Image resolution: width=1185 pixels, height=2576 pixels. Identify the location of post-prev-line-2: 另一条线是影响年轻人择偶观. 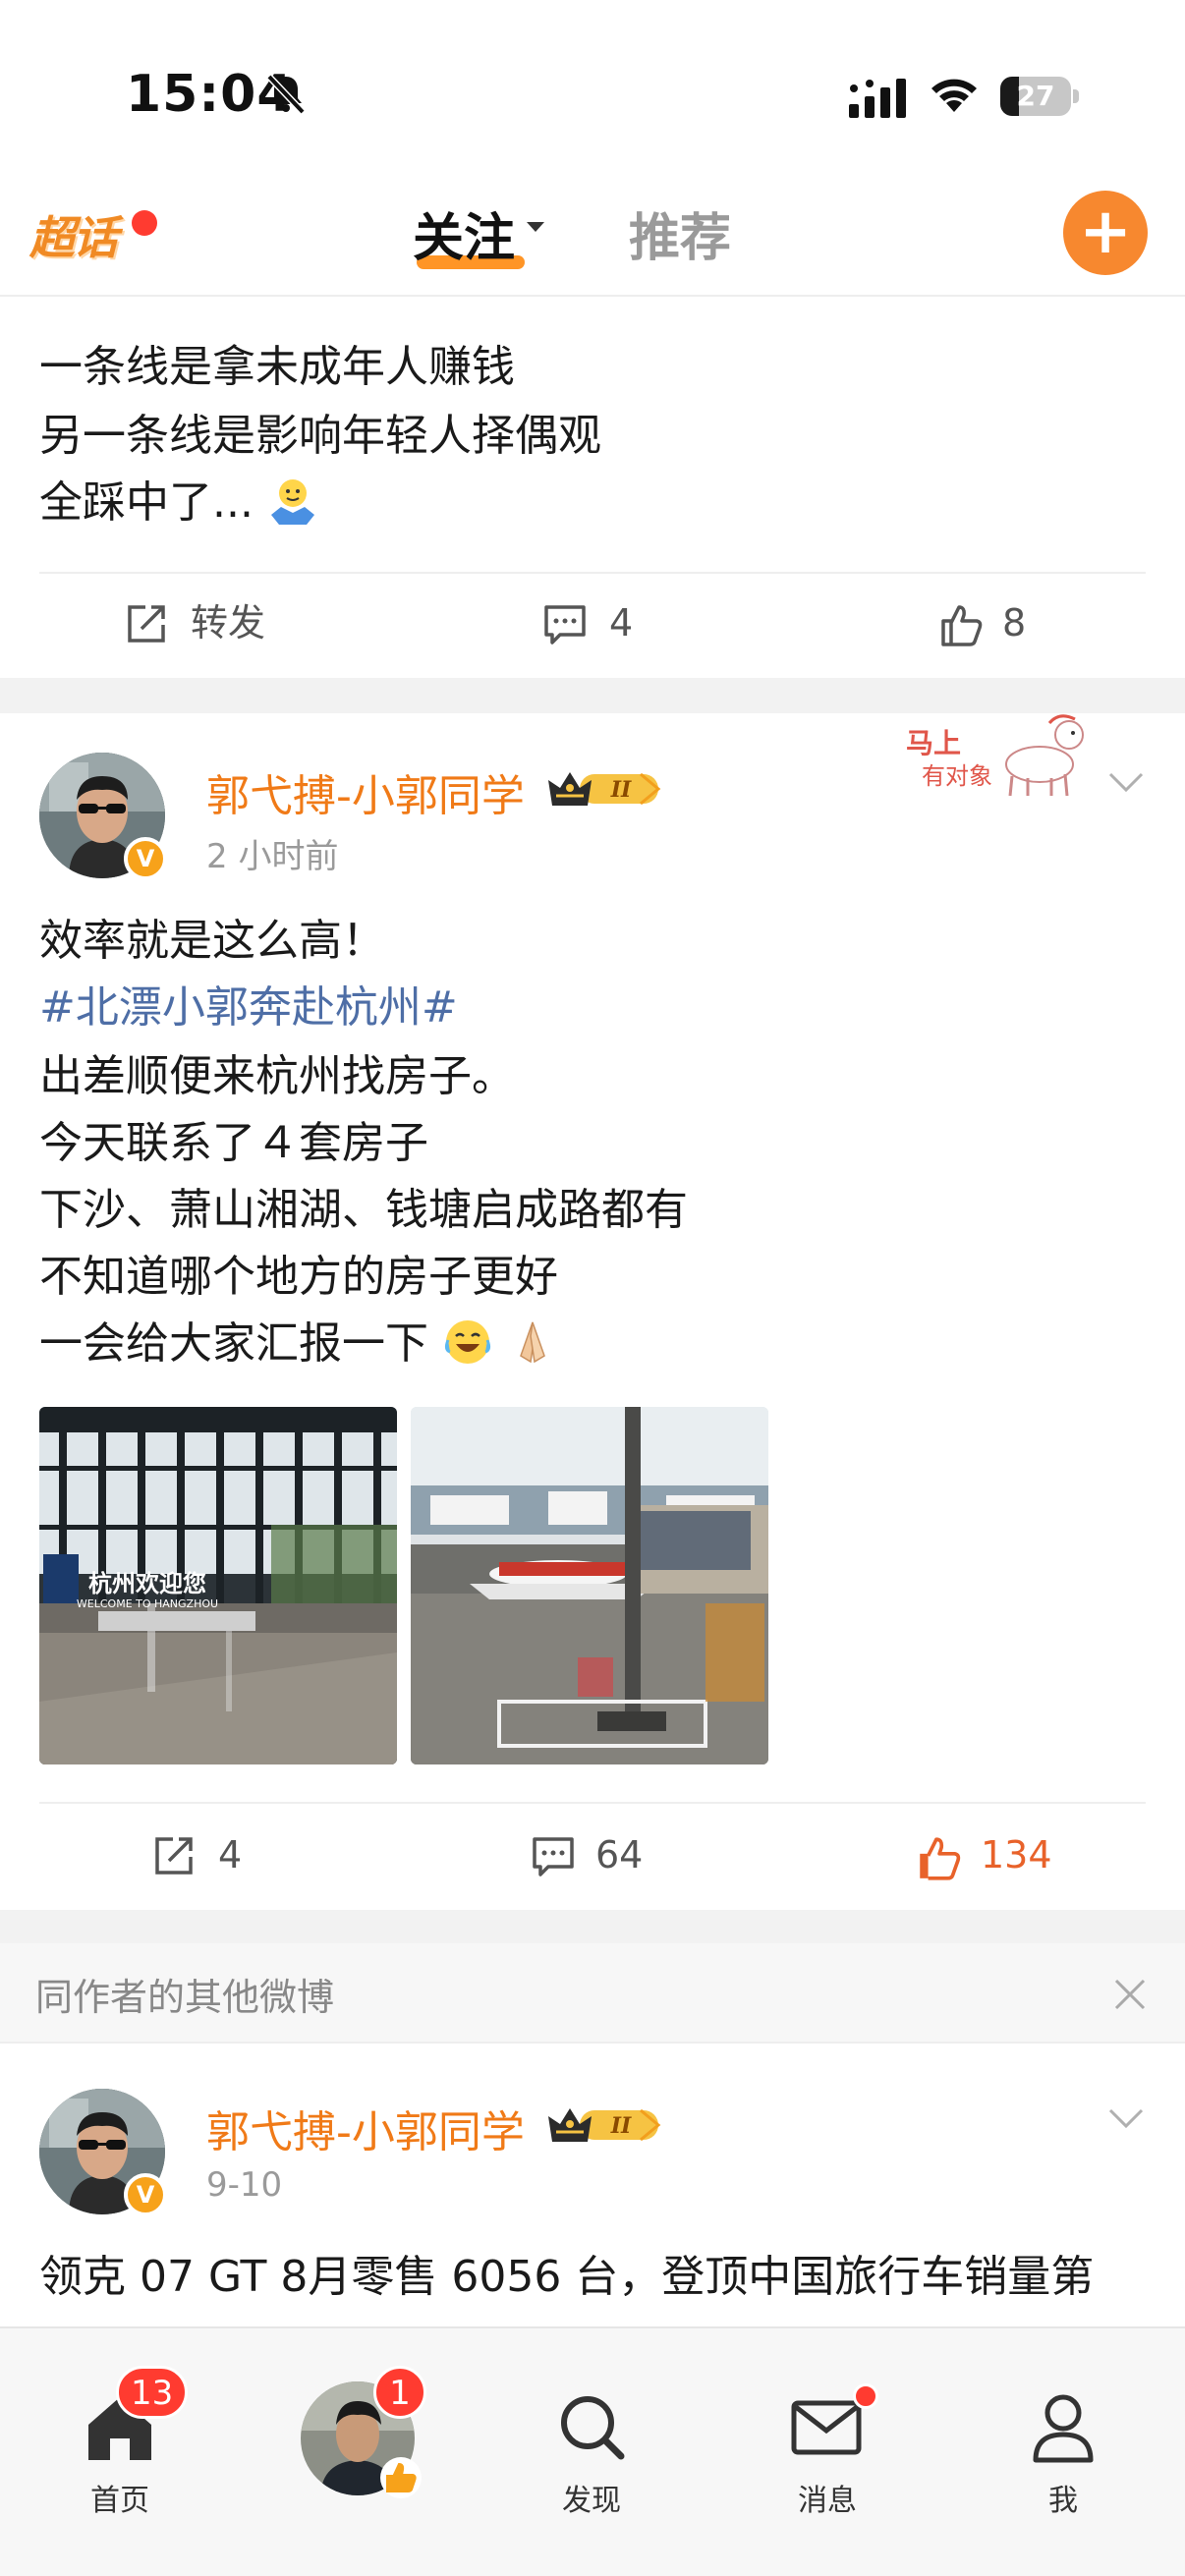
(320, 436).